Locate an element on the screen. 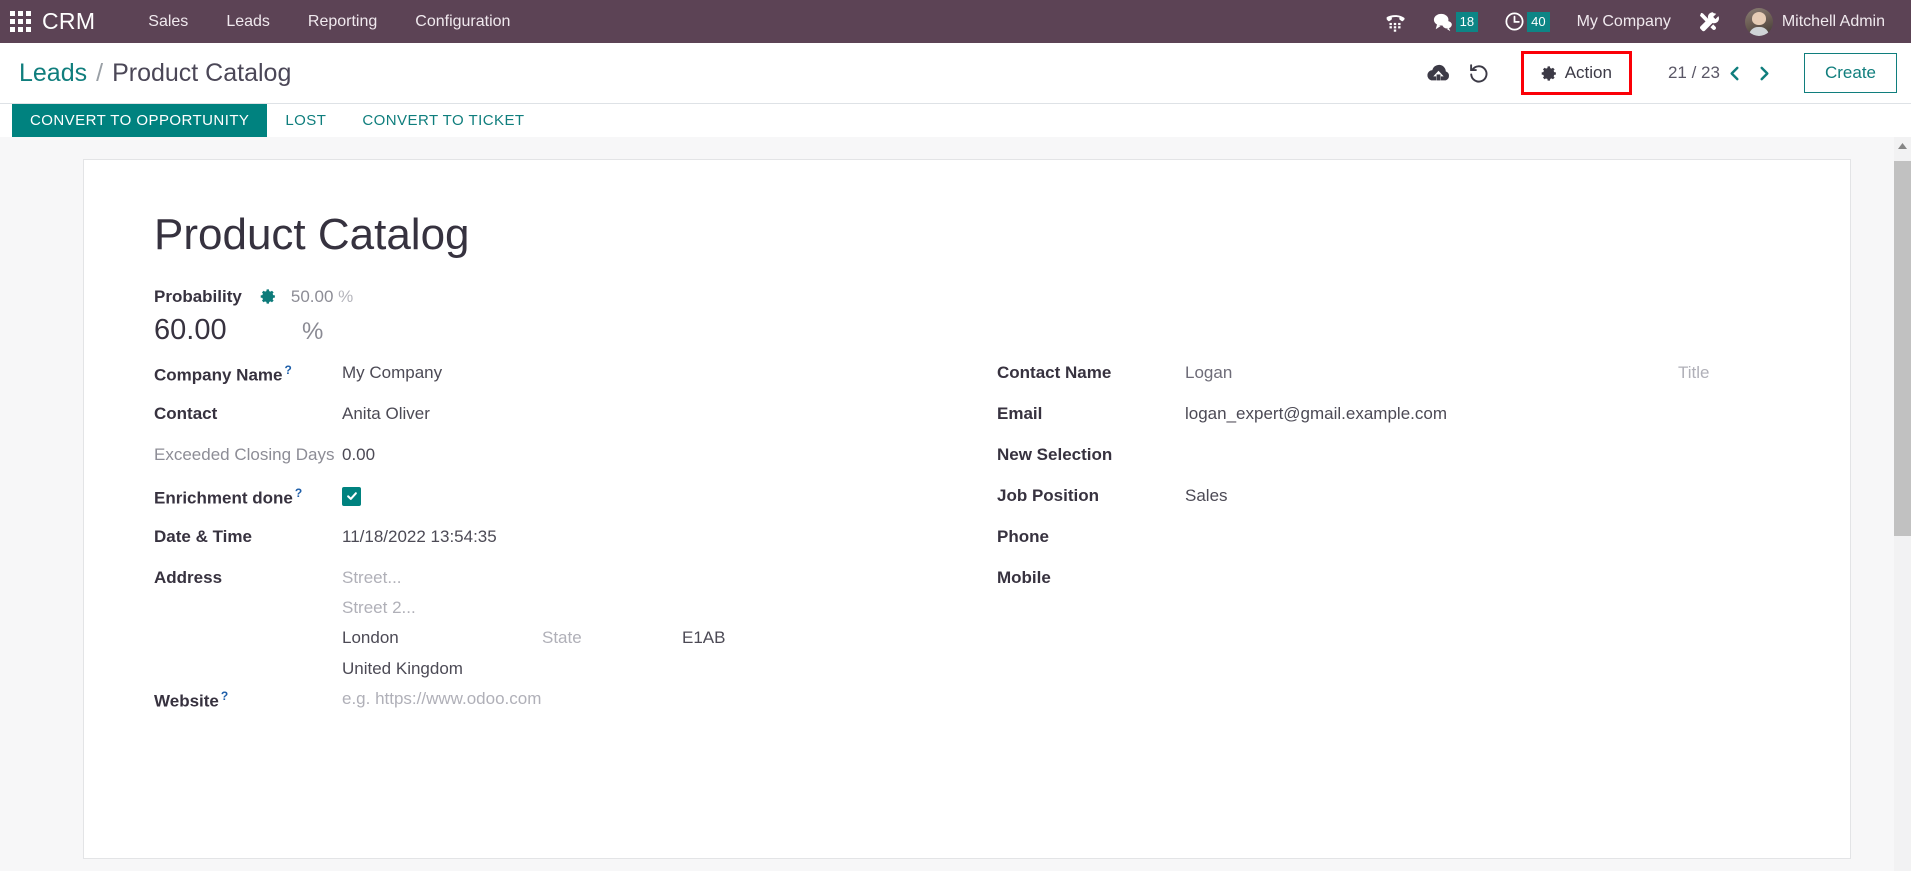 This screenshot has width=1911, height=871. probability-label: Probability is located at coordinates (198, 296).